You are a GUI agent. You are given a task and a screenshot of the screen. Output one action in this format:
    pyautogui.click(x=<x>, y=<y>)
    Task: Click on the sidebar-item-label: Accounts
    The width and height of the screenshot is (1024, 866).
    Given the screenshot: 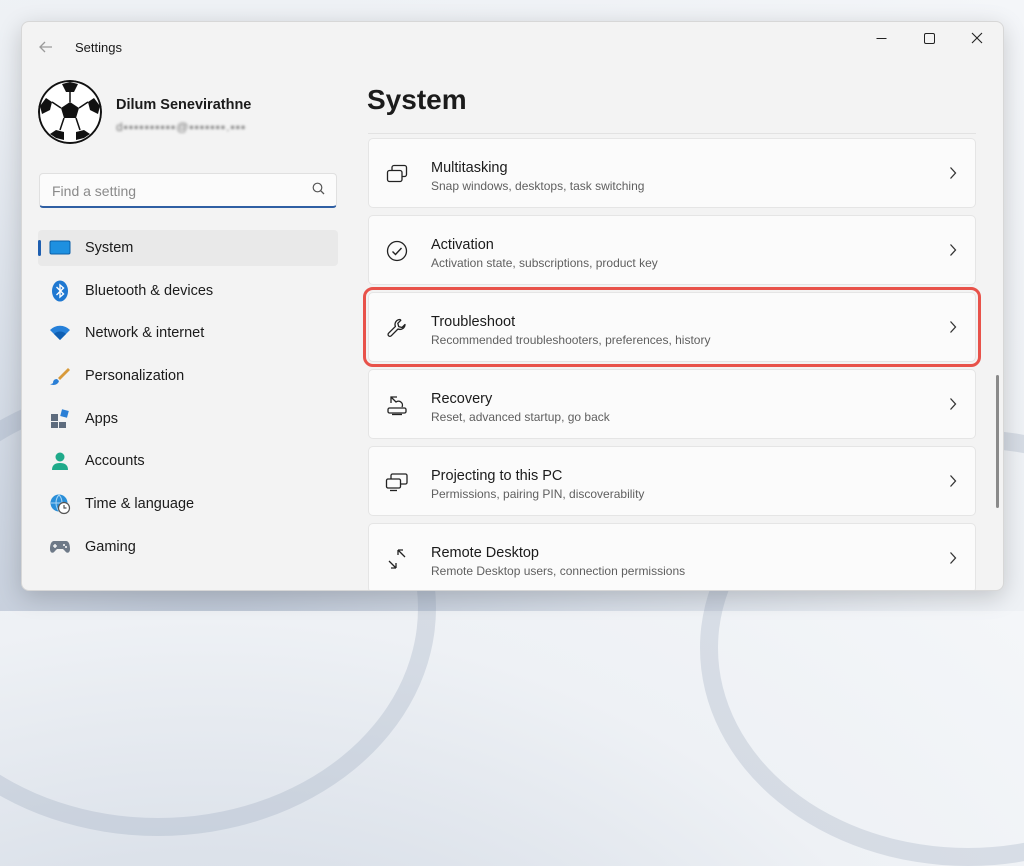 What is the action you would take?
    pyautogui.click(x=115, y=461)
    